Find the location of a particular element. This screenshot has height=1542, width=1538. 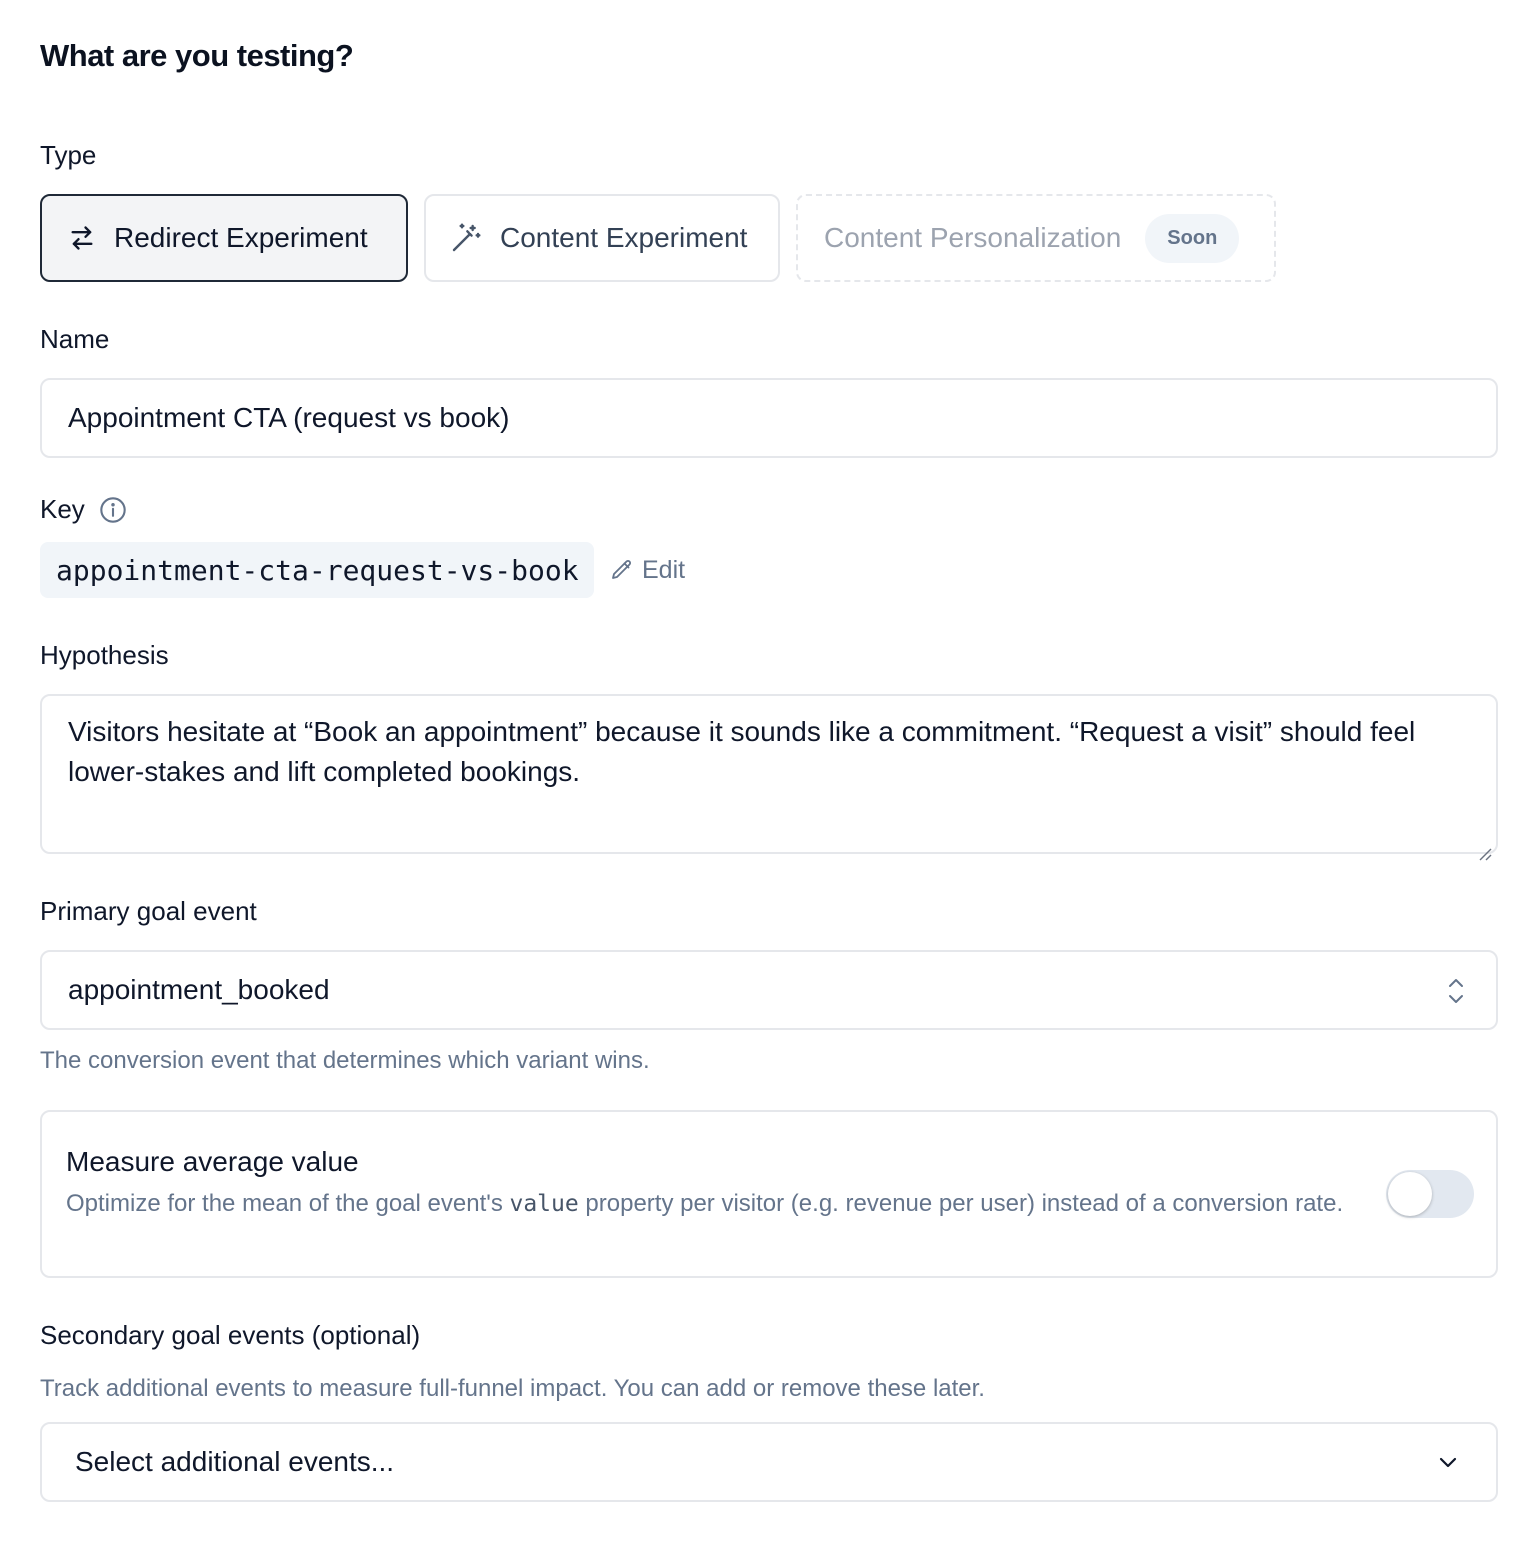

content-personalization-button: Content Personalization Soon is located at coordinates (1036, 238).